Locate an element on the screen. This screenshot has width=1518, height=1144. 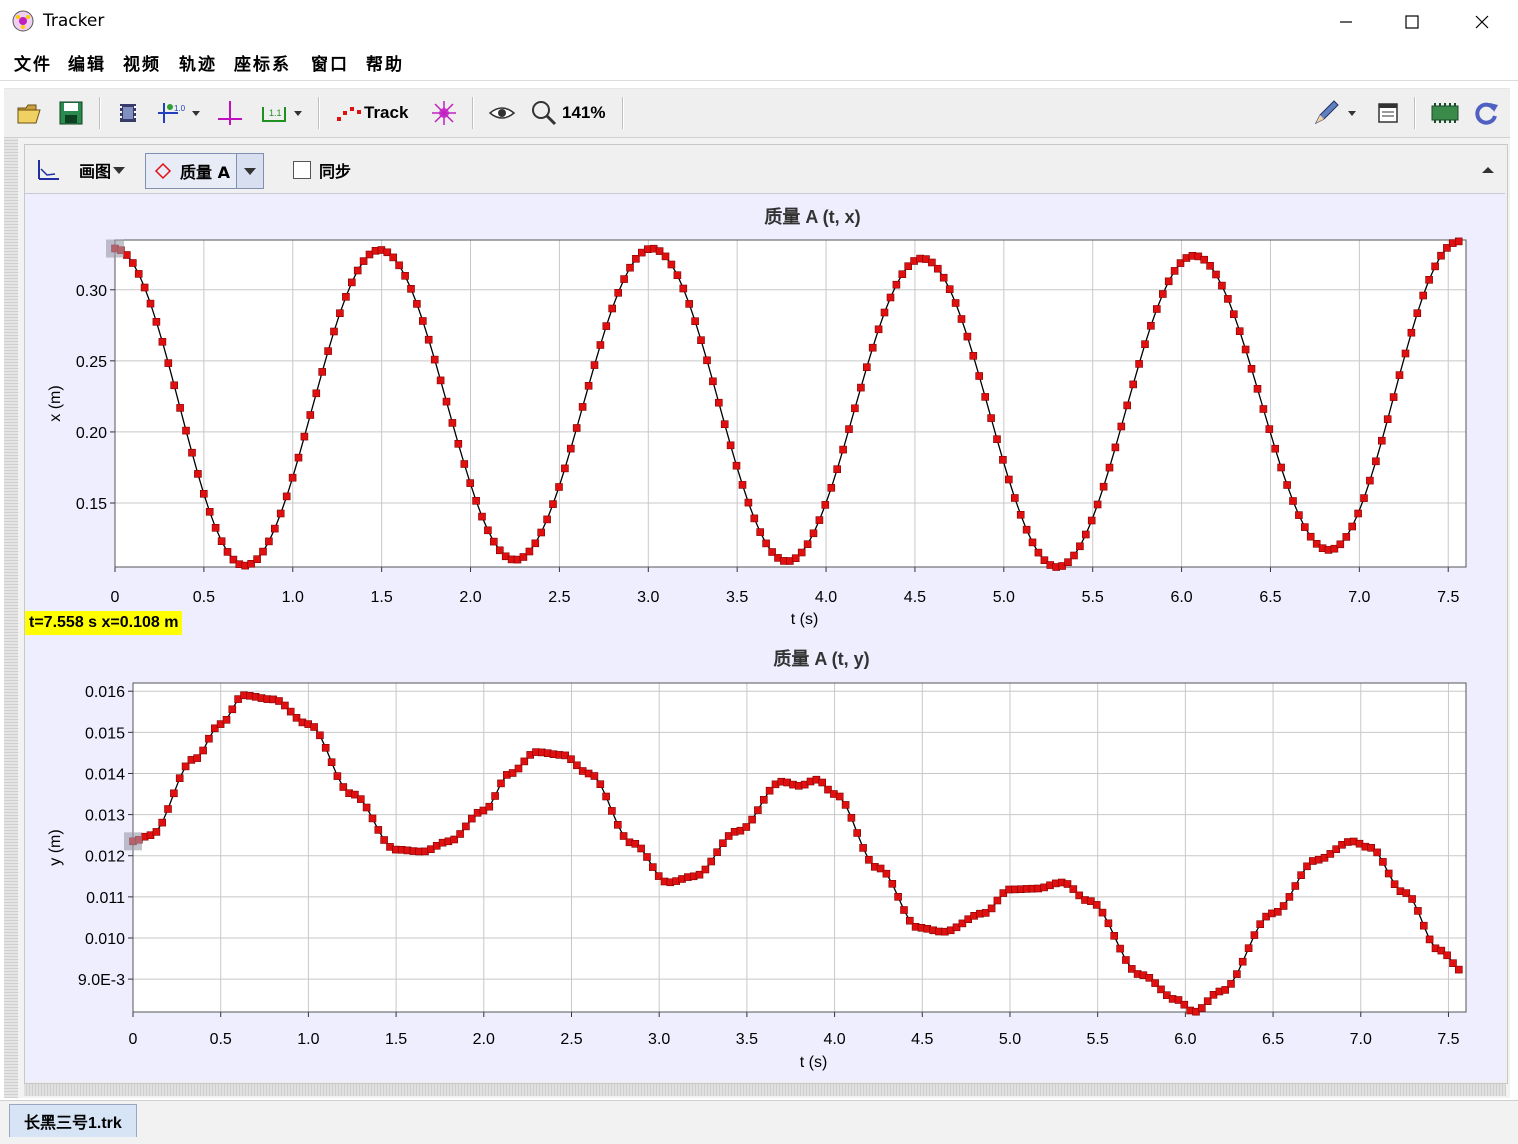
menu-video: 视频 is located at coordinates (142, 62).